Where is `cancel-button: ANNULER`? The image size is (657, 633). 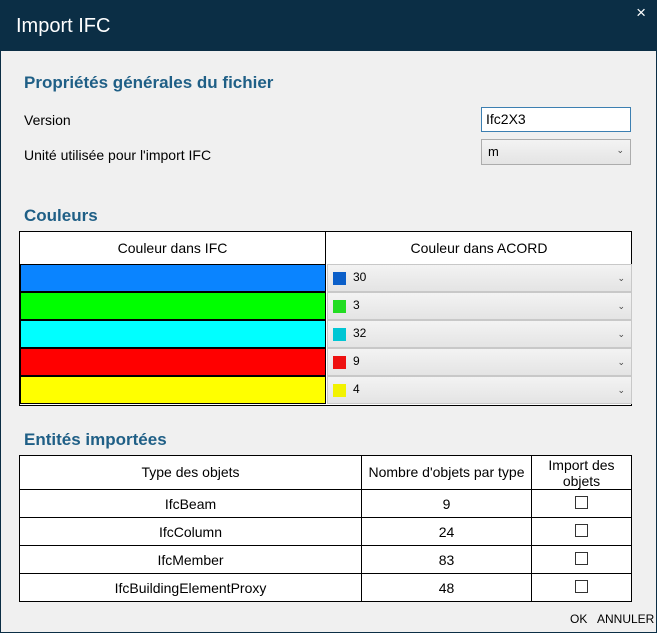
cancel-button: ANNULER is located at coordinates (625, 619).